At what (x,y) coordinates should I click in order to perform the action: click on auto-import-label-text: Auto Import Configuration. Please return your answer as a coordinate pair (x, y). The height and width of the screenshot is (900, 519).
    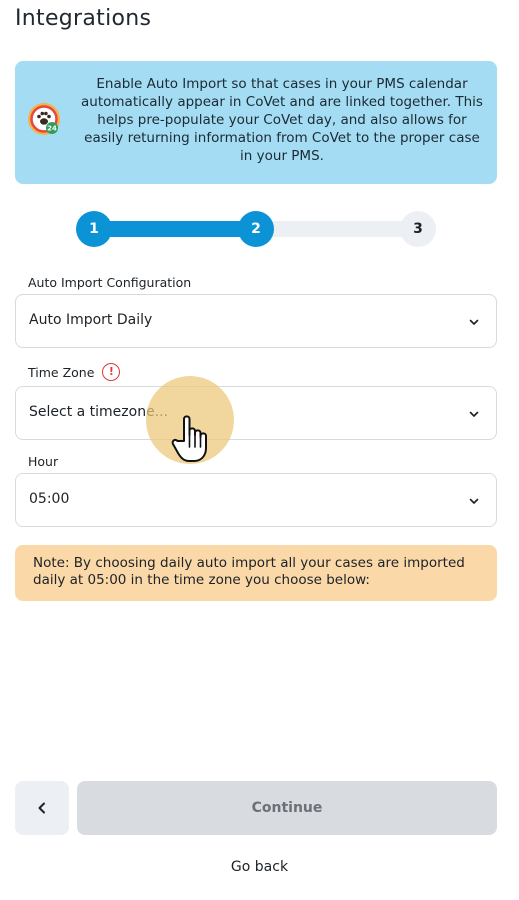
    Looking at the image, I should click on (110, 282).